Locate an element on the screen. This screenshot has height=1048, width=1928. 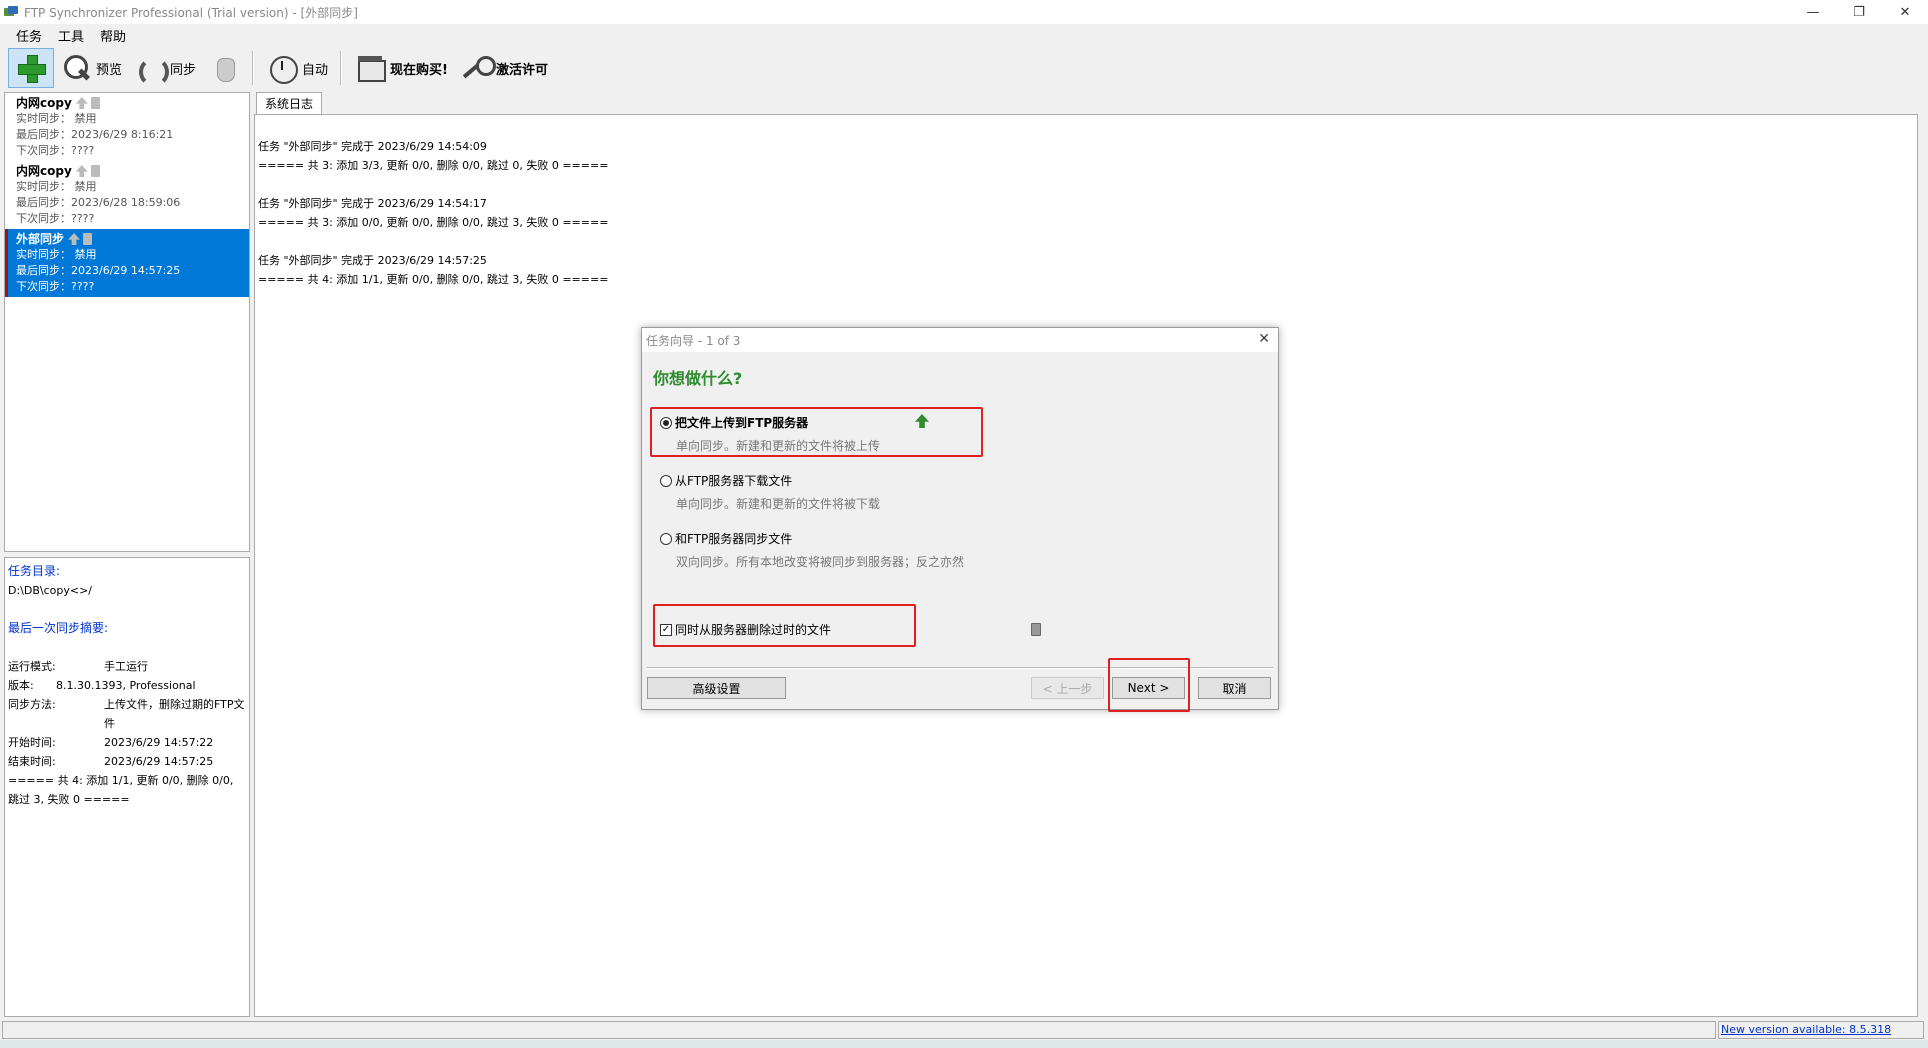
option-sync-label: 和FTP服务器同步文件 is located at coordinates (734, 539).